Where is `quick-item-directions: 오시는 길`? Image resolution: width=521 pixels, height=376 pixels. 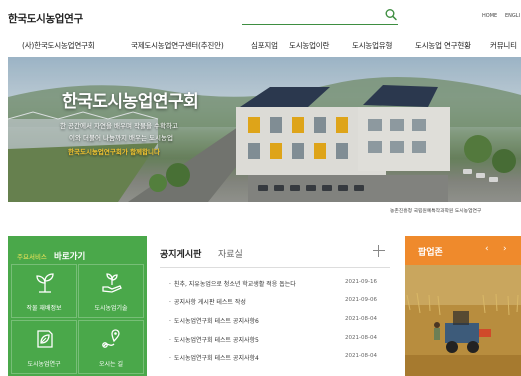 quick-item-directions: 오시는 길 is located at coordinates (111, 347).